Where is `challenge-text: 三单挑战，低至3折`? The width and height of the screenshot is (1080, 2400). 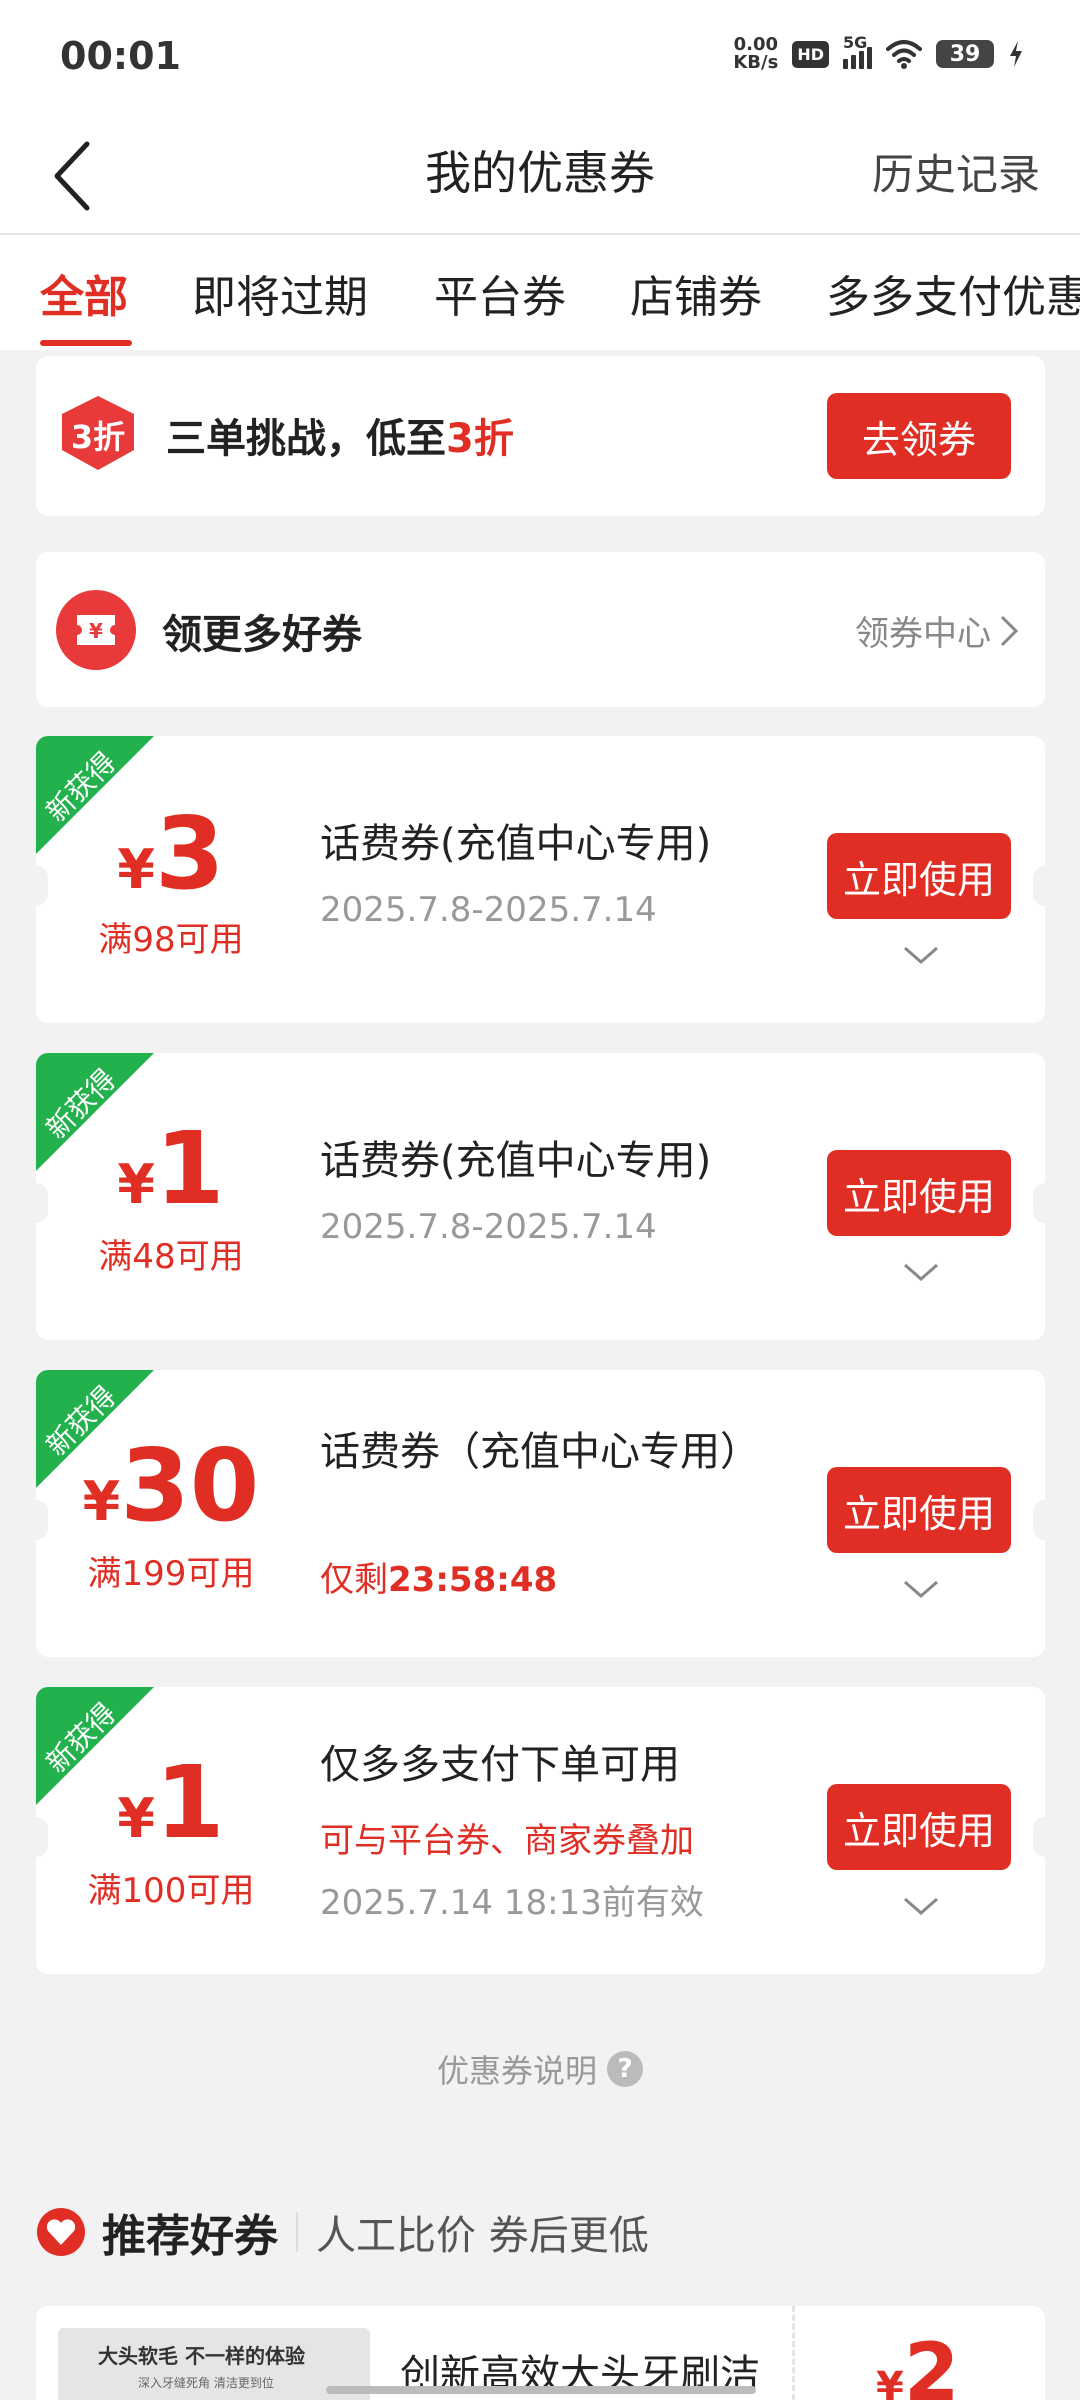
challenge-text: 三单挑战，低至3折 is located at coordinates (340, 435).